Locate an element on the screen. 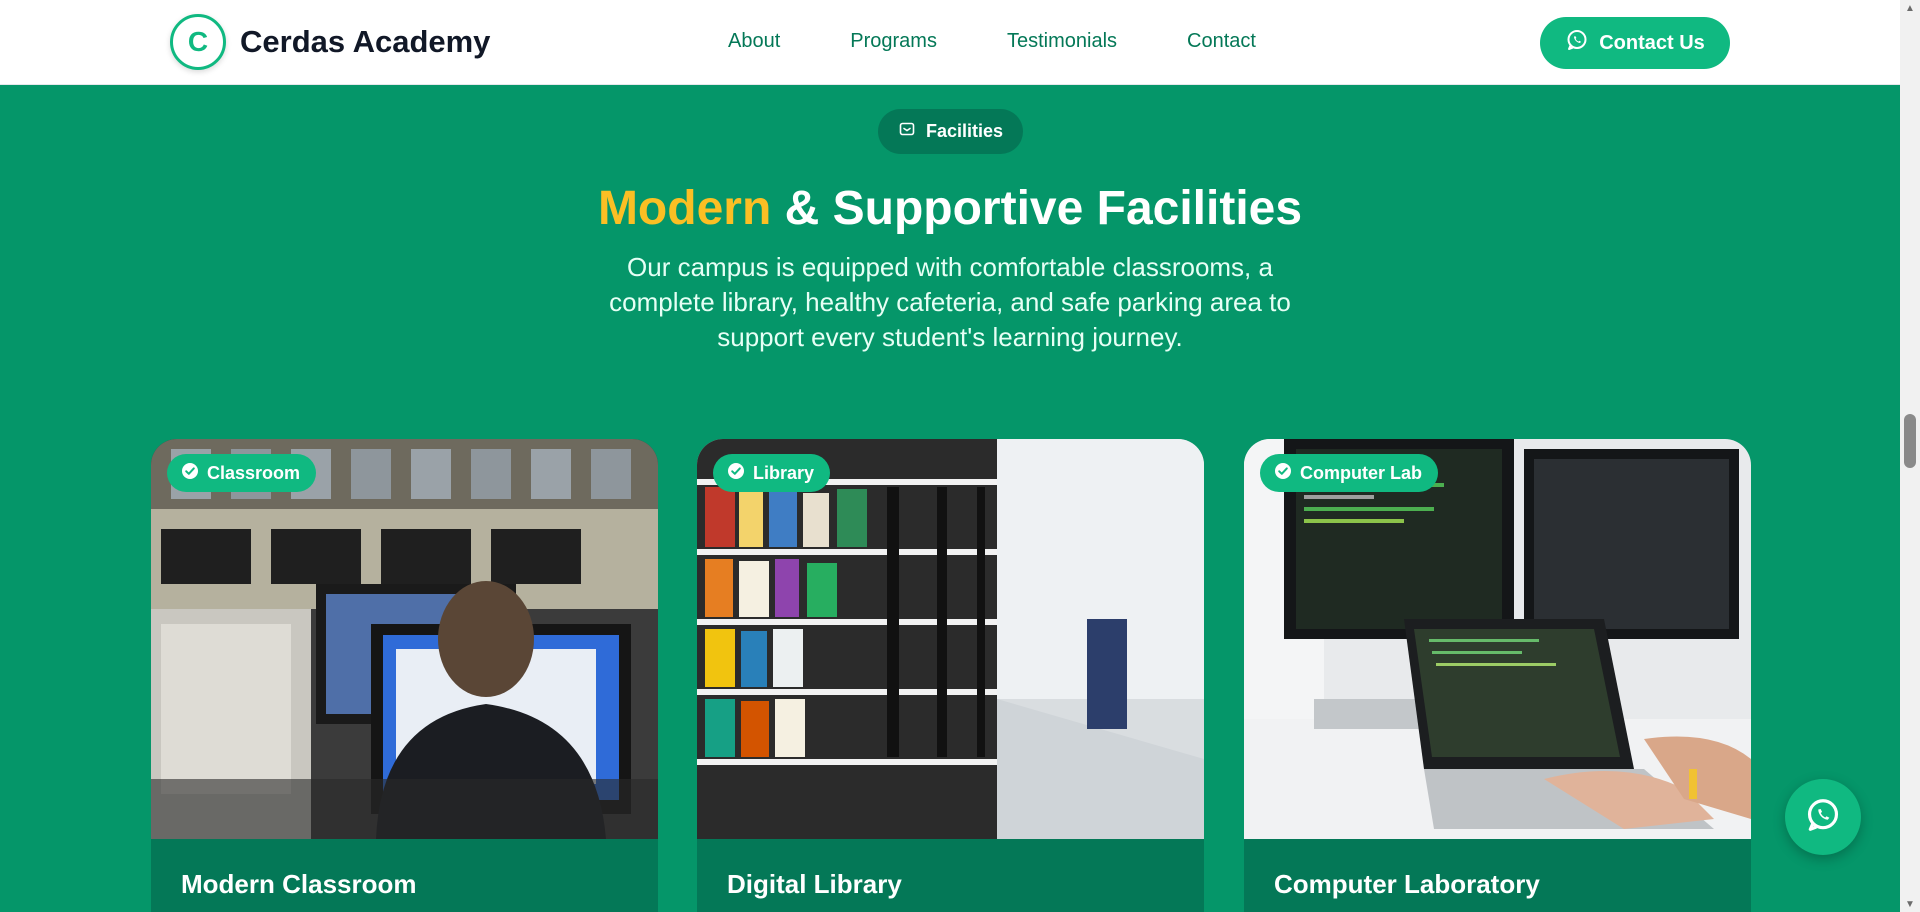 The height and width of the screenshot is (912, 1920). library-photo is located at coordinates (950, 639).